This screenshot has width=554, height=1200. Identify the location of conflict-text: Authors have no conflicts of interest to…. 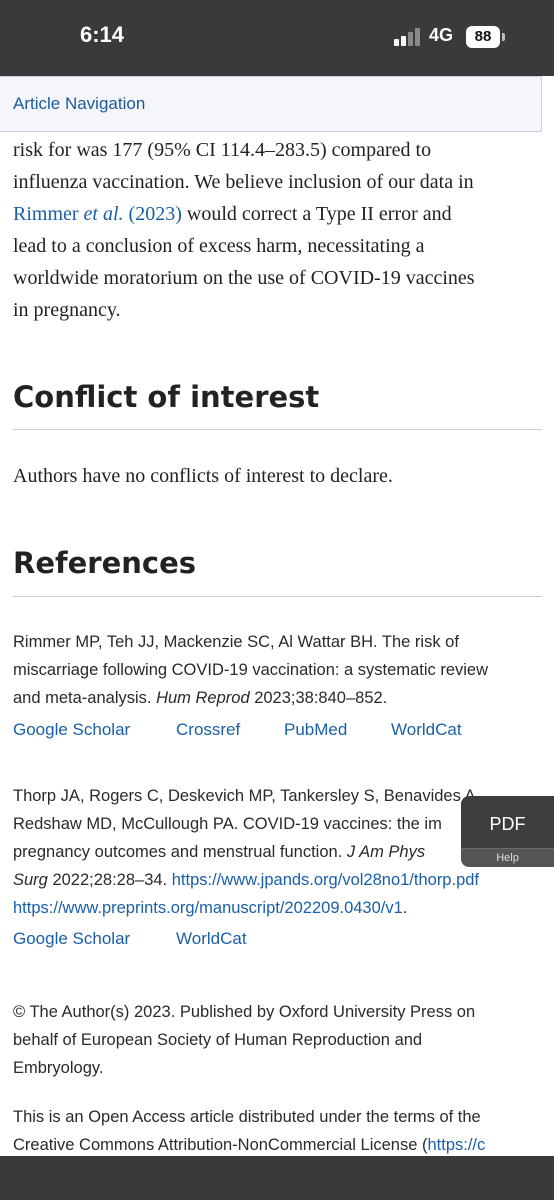
(203, 476).